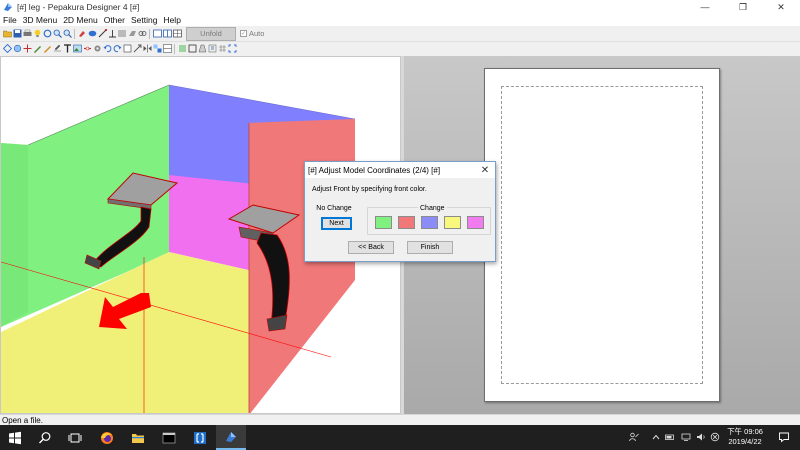  Describe the element at coordinates (112, 33) in the screenshot. I see `axis-icon` at that location.